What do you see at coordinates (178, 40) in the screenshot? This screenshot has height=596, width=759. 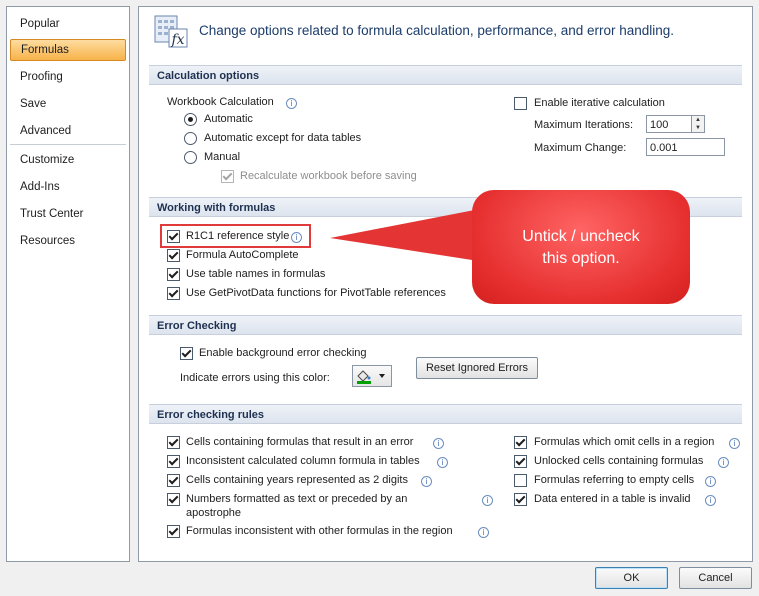 I see `svg-text: fx` at bounding box center [178, 40].